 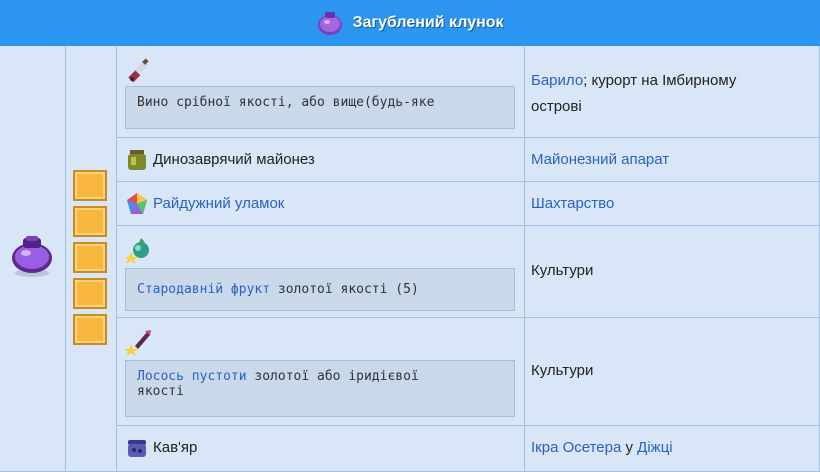 I want to click on source-link: Барило, so click(x=557, y=80).